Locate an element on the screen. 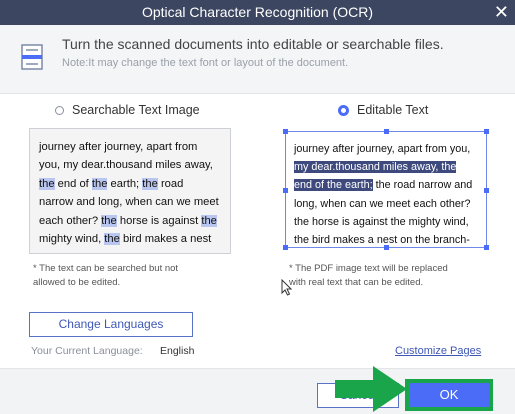 This screenshot has height=414, width=515. preview-line: the end of the earth; the road is located at coordinates (129, 184).